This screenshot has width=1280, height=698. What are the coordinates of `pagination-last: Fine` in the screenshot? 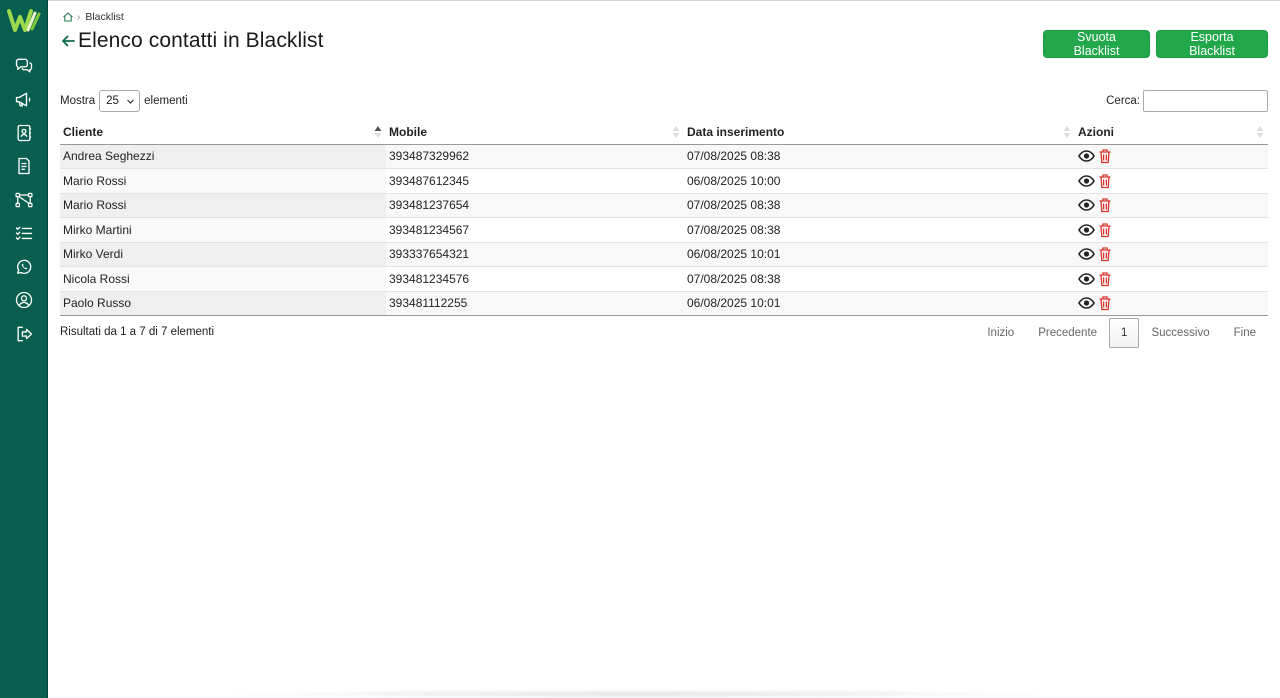 It's located at (1245, 333).